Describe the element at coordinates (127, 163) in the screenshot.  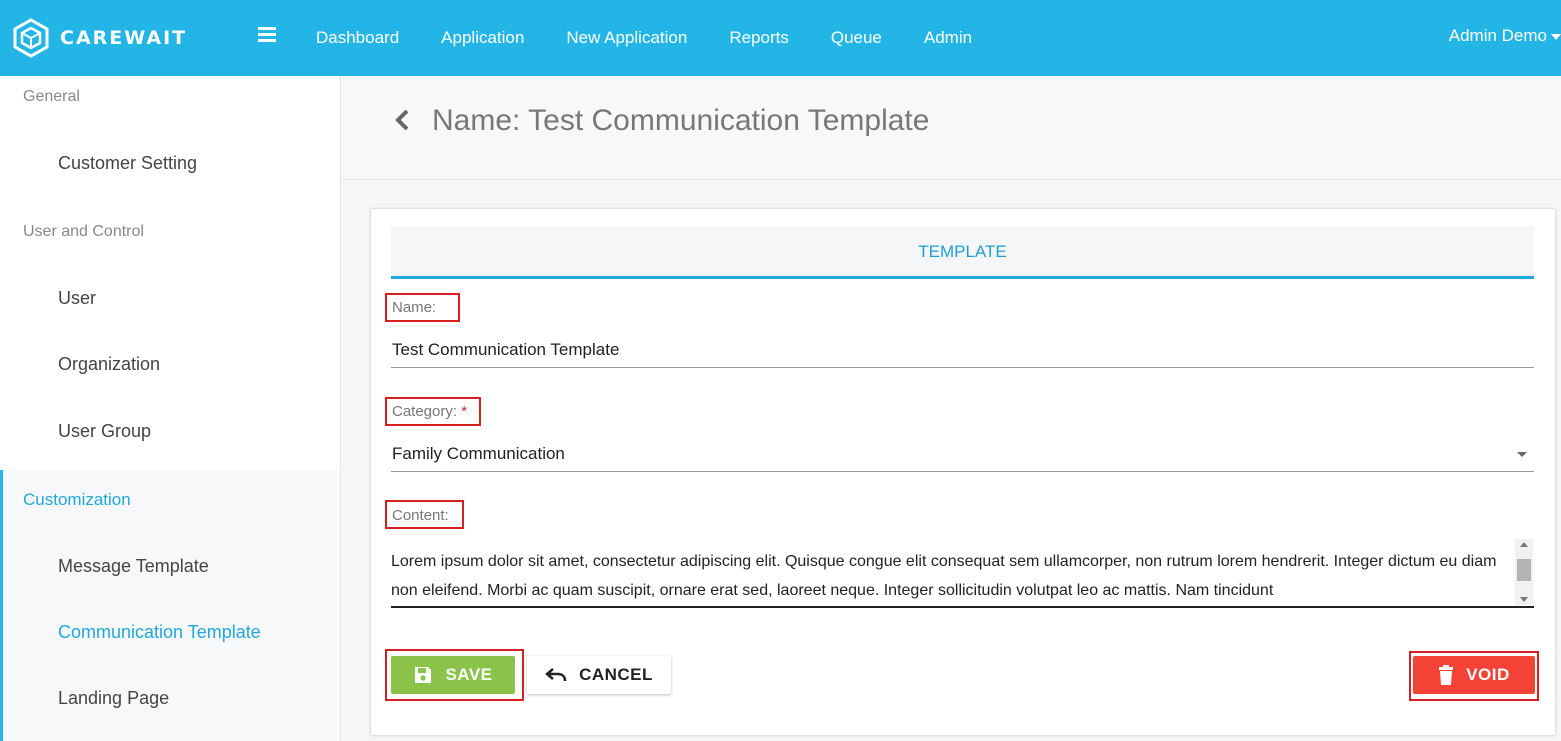
I see `sidebar-item-customer-setting: Customer Setting` at that location.